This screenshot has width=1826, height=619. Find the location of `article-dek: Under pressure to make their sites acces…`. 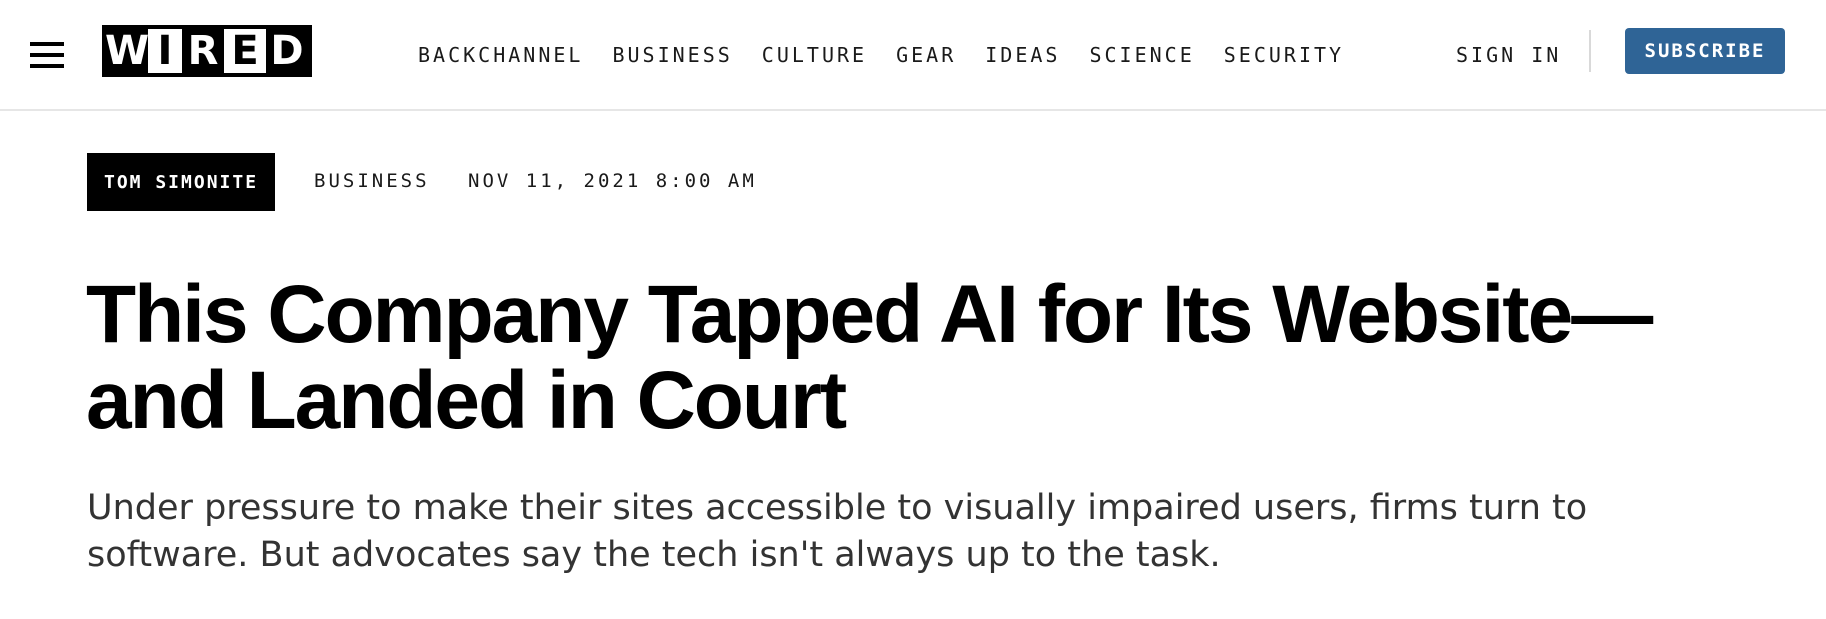

article-dek: Under pressure to make their sites acces… is located at coordinates (837, 531).